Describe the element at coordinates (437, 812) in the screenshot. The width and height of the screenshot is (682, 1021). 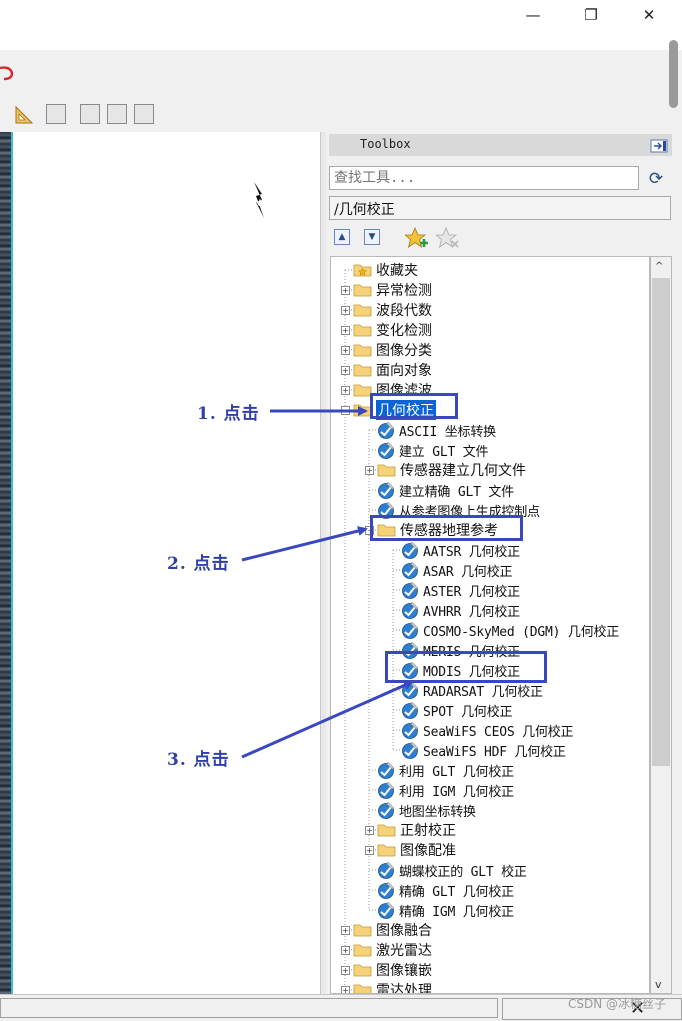
I see `tree-item-label: 地图坐标转换` at that location.